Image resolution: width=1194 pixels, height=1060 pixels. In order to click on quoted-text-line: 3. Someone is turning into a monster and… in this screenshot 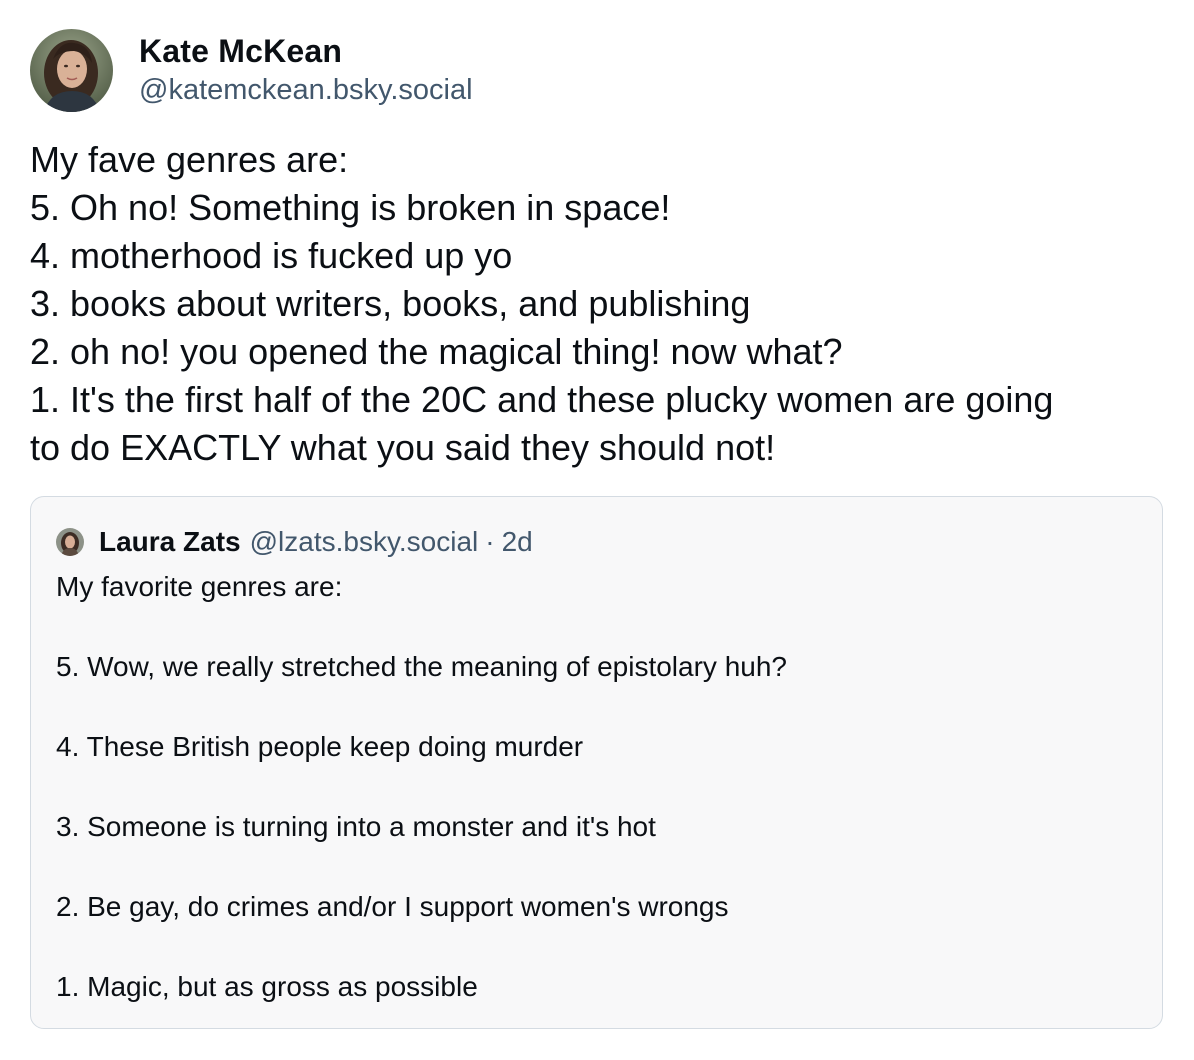, I will do `click(356, 826)`.